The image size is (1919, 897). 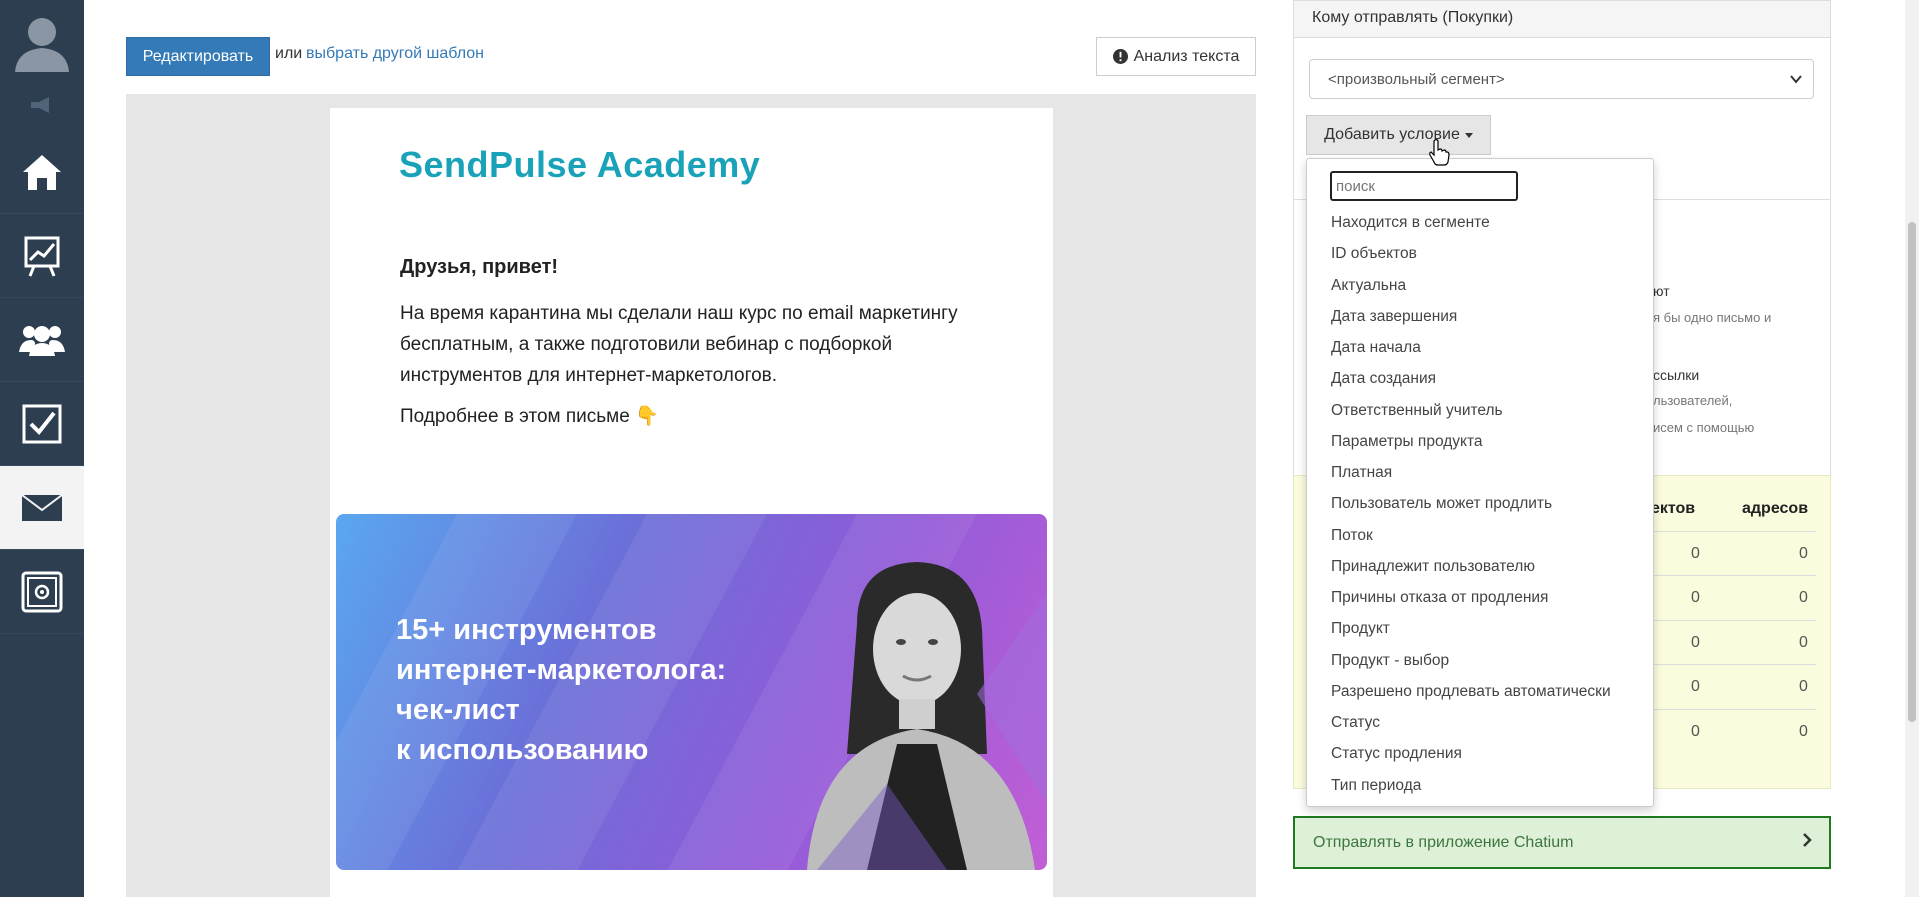 What do you see at coordinates (1480, 443) in the screenshot?
I see `condition-option: Параметры продукта` at bounding box center [1480, 443].